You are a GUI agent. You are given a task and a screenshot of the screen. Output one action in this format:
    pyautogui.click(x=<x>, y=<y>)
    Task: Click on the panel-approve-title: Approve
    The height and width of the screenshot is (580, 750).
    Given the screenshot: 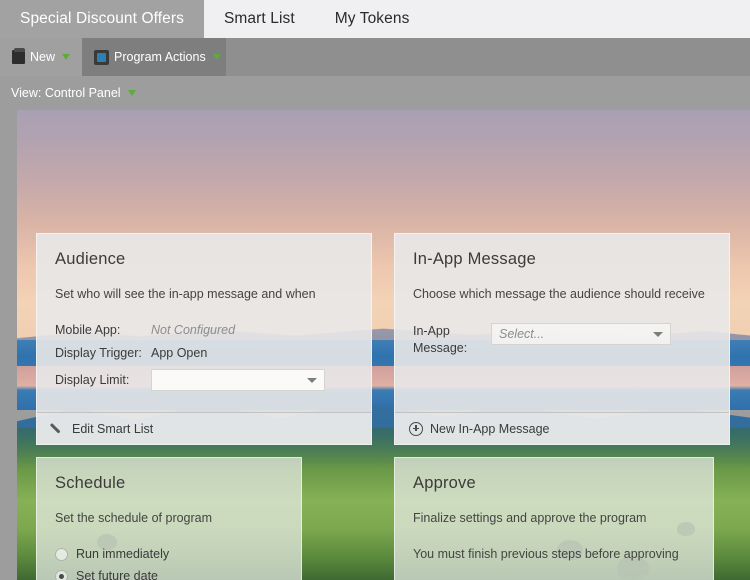 What is the action you would take?
    pyautogui.click(x=444, y=483)
    